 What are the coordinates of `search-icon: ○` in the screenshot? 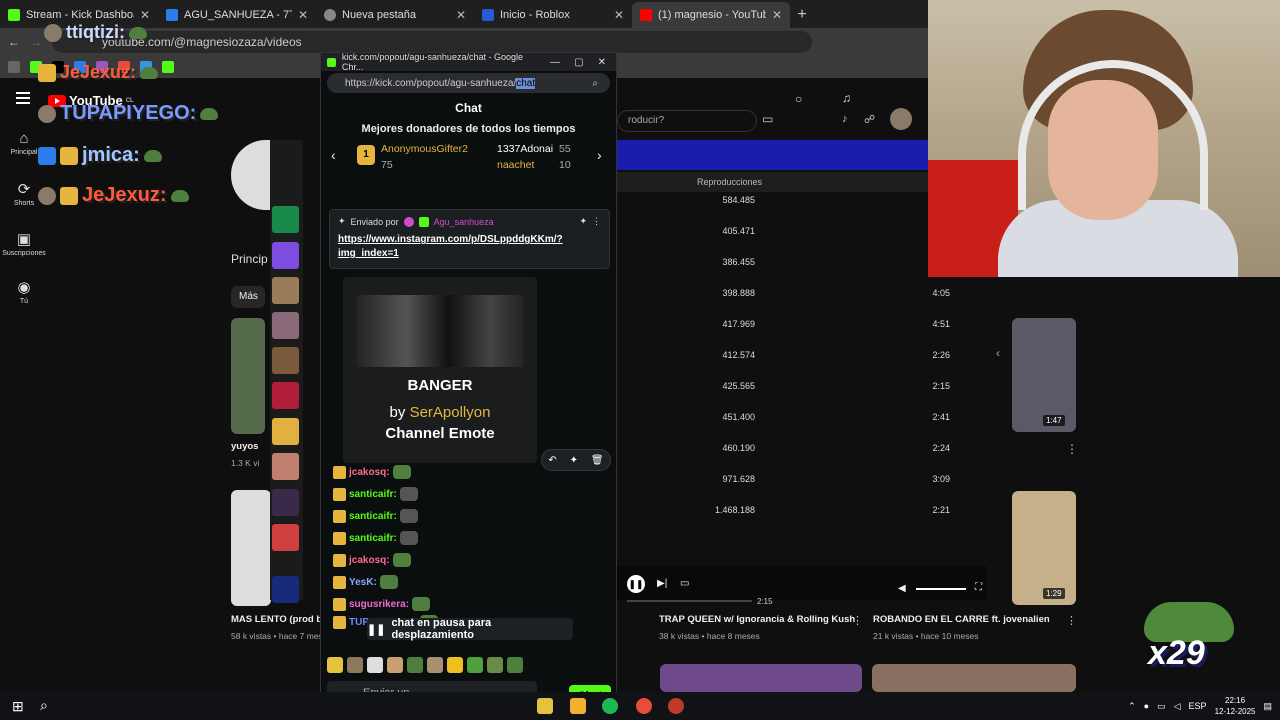 It's located at (798, 99).